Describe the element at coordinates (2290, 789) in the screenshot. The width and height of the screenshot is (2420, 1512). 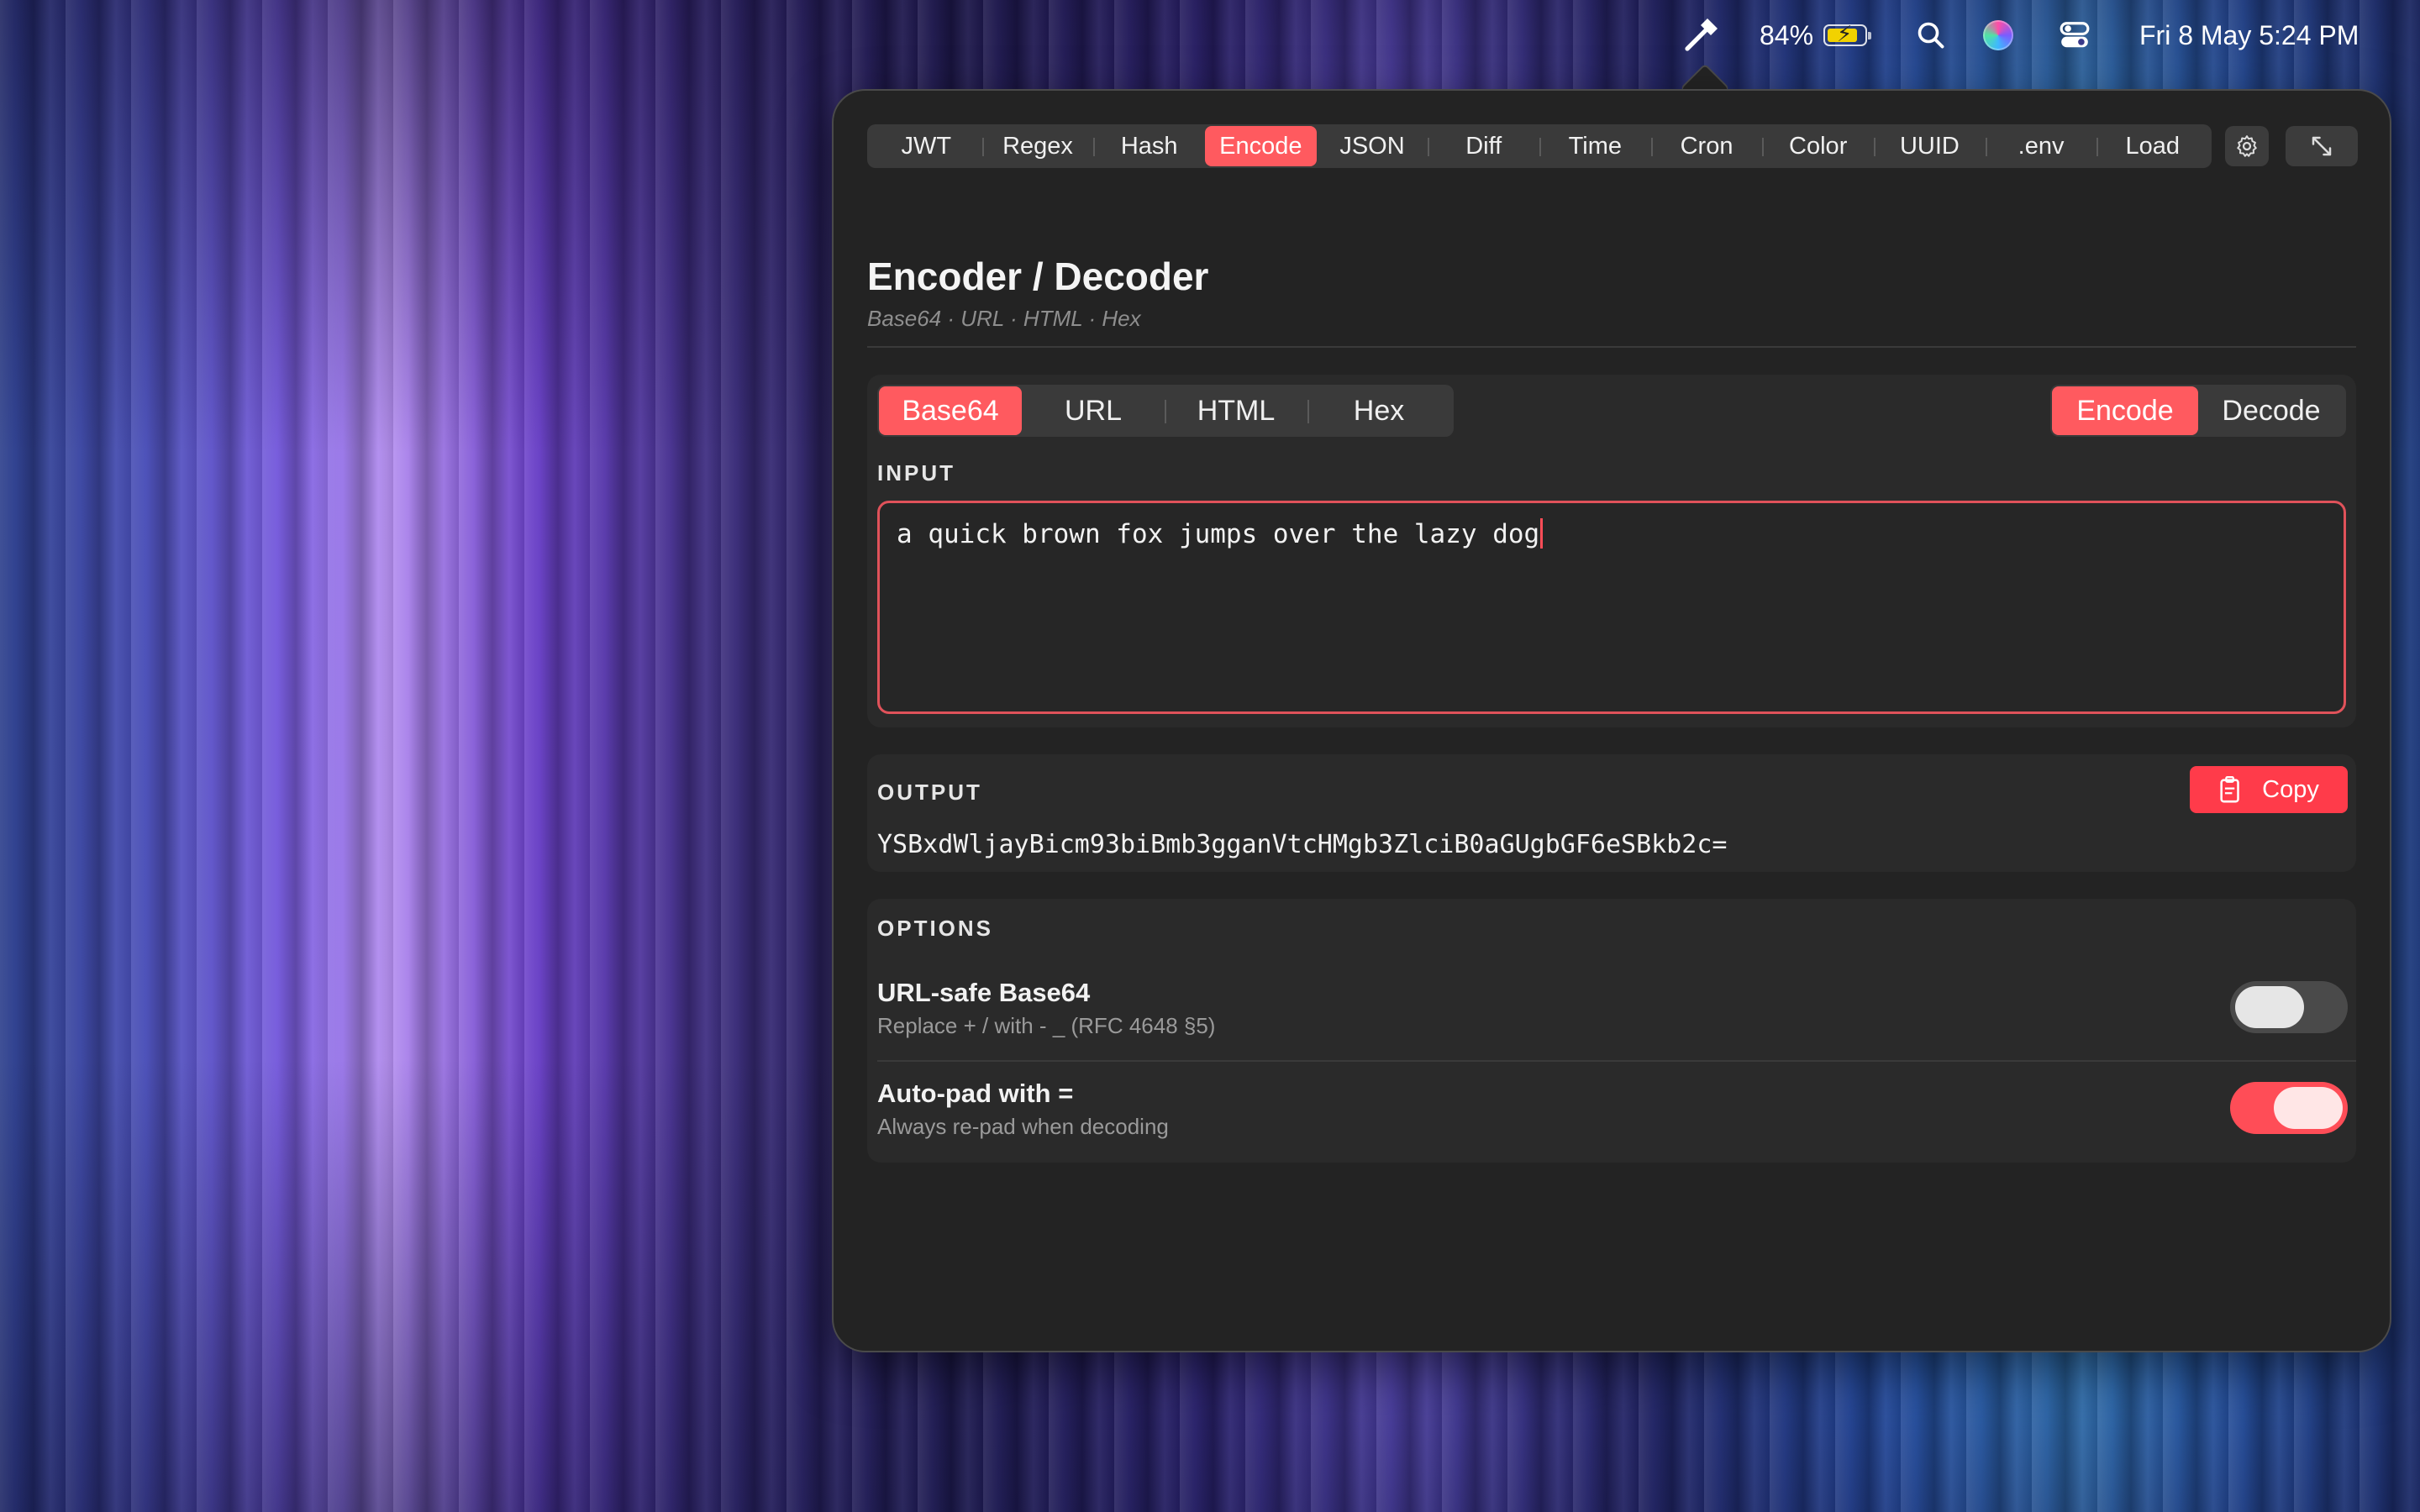
I see `copy-label: Copy` at that location.